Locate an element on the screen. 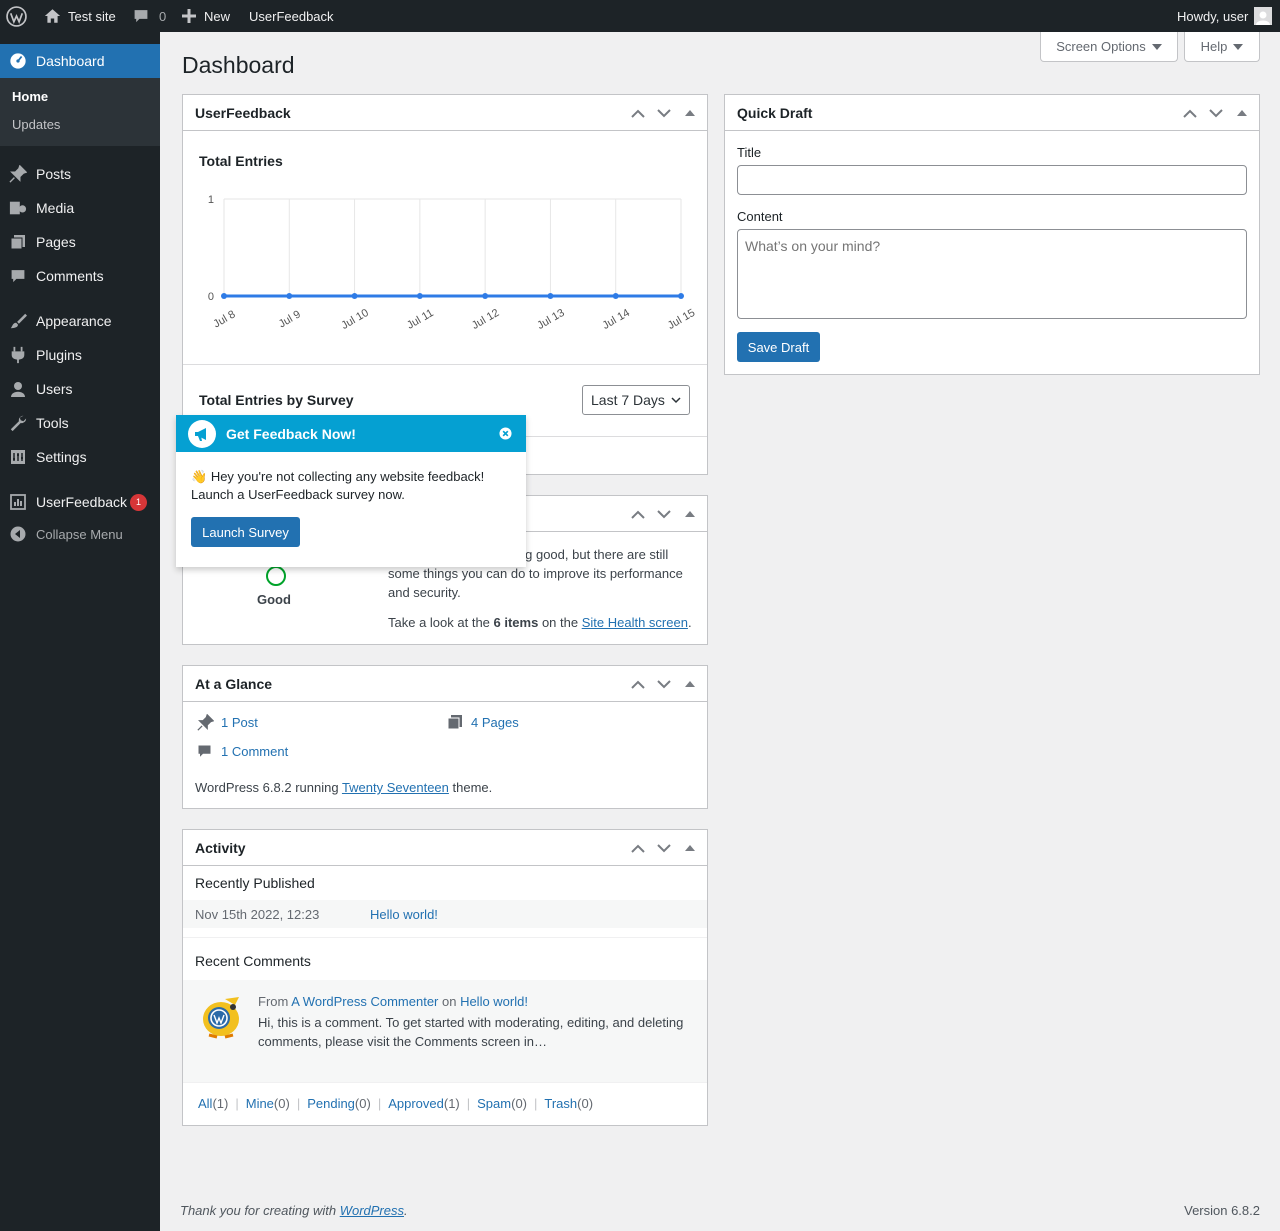 This screenshot has width=1280, height=1231. sidebar-item-media: Media is located at coordinates (80, 208).